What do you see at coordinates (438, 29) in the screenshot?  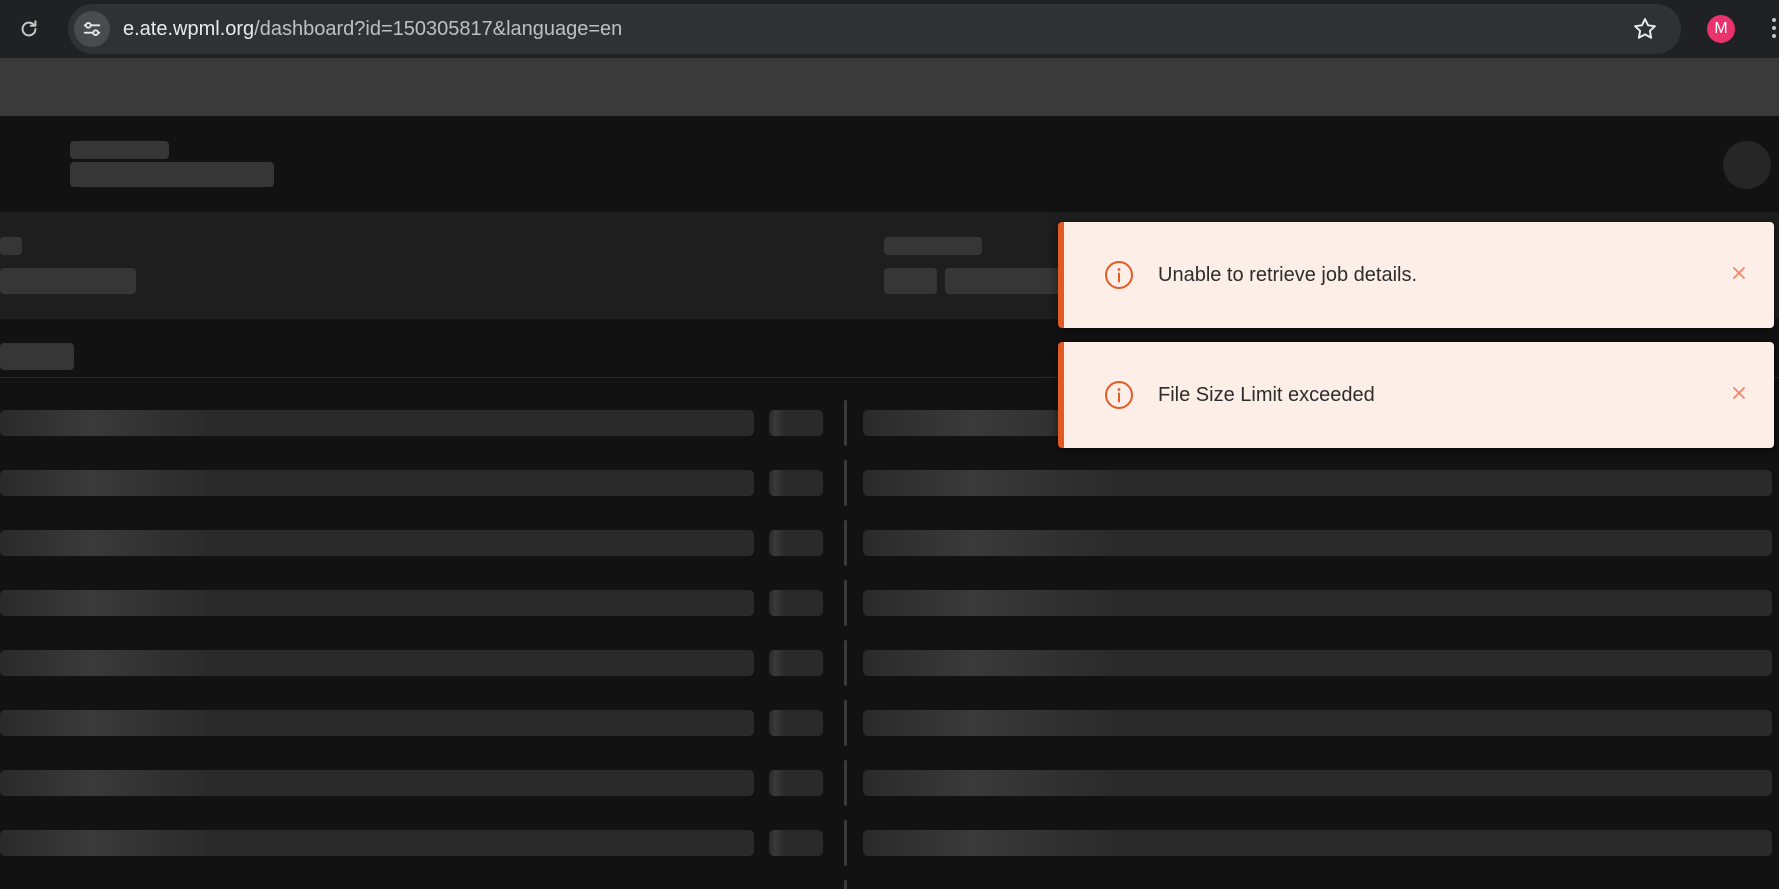 I see `url-path: /dashboard?id=150305817&language=en` at bounding box center [438, 29].